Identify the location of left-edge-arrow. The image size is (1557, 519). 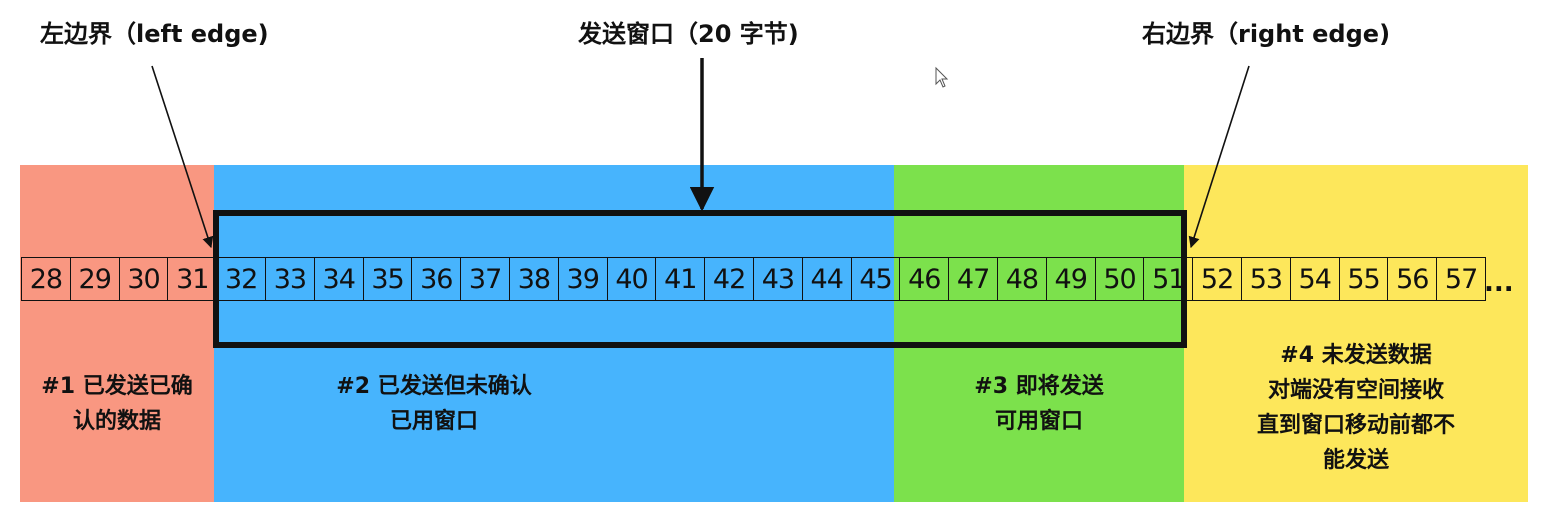
(182, 157).